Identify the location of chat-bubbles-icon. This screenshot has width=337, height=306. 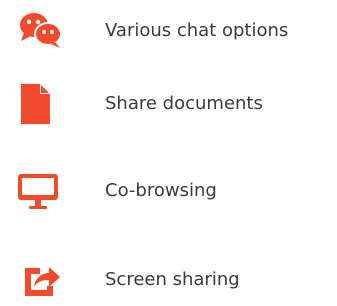
(47, 31).